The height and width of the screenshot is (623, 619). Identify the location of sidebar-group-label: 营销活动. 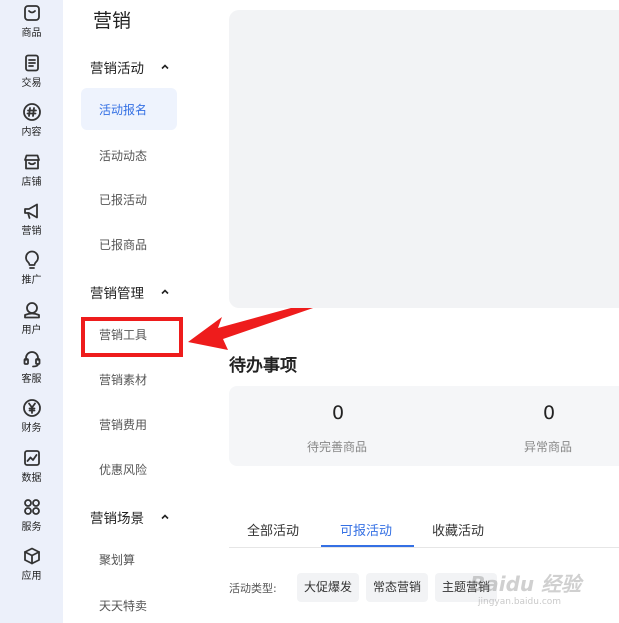
(117, 69).